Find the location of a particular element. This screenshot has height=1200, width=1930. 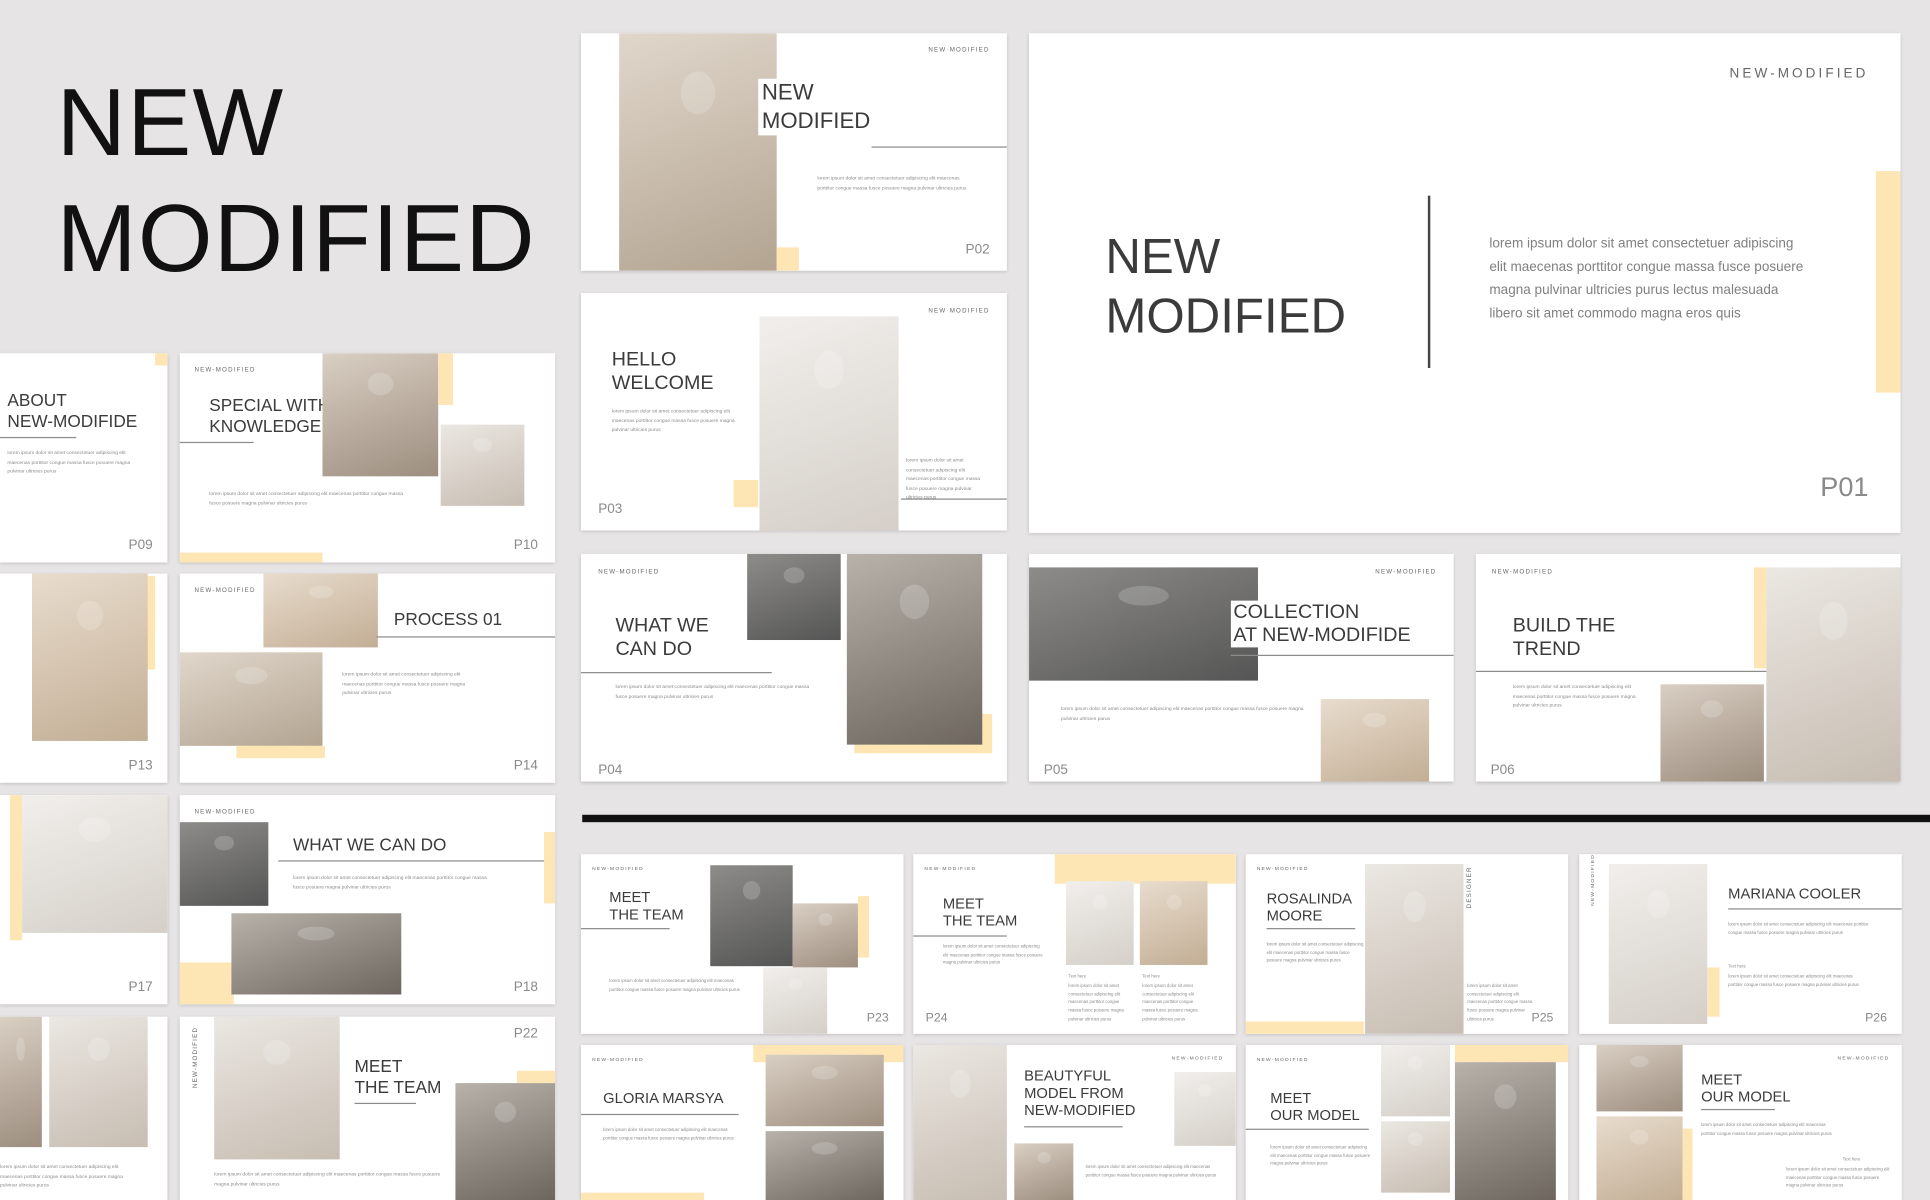

slide-title: GLORIA MARSYA is located at coordinates (663, 1098).